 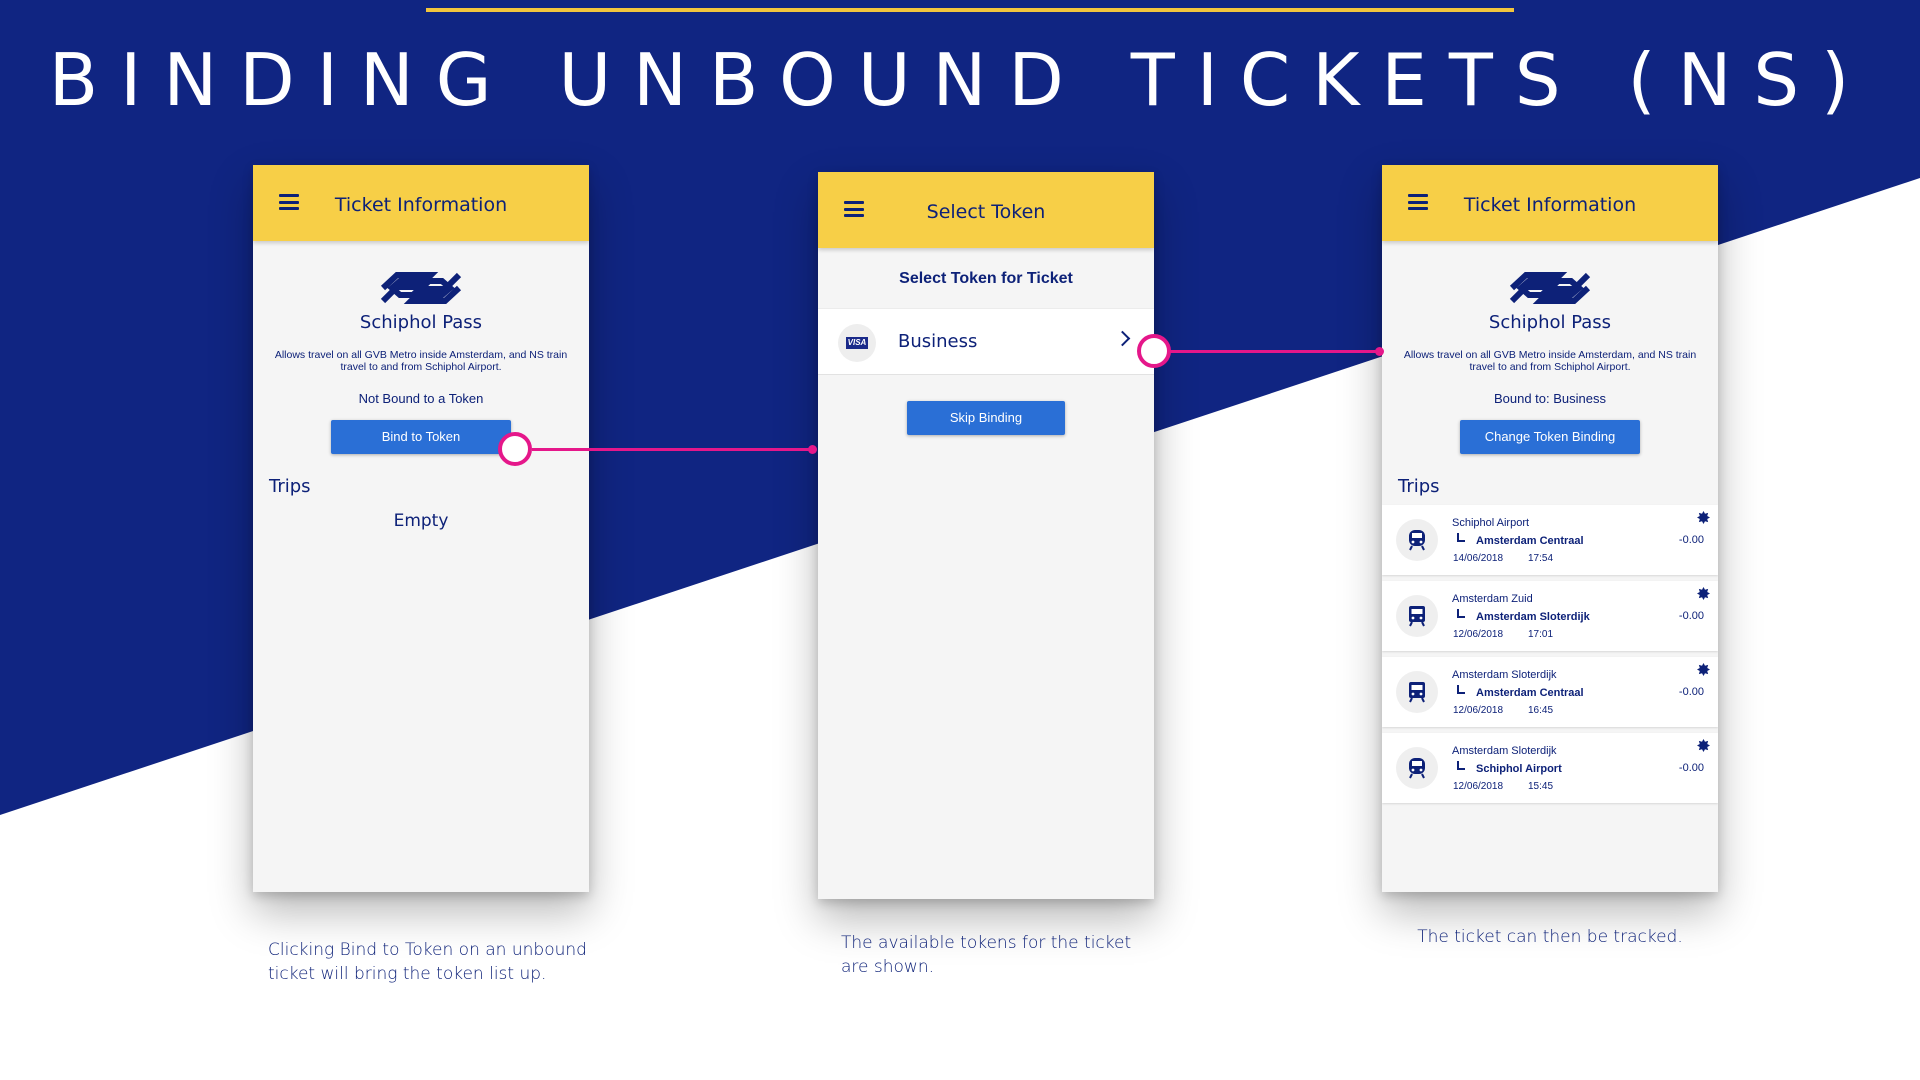 I want to click on title-rule, so click(x=970, y=10).